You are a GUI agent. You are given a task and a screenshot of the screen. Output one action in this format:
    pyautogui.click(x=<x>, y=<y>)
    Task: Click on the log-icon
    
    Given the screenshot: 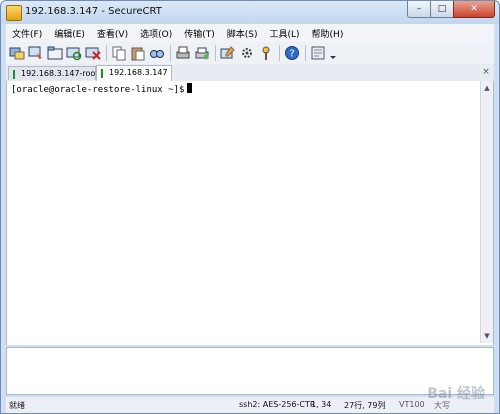 What is the action you would take?
    pyautogui.click(x=318, y=53)
    